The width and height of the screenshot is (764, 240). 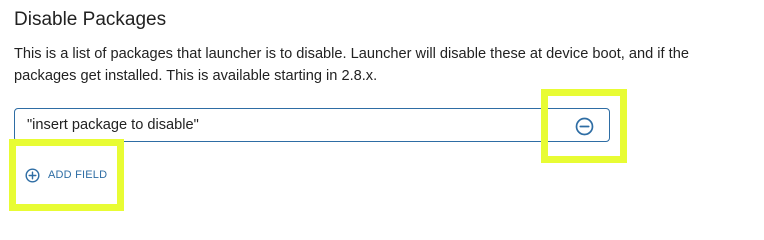 I want to click on add-field-button: ADD FIELD, so click(x=66, y=175).